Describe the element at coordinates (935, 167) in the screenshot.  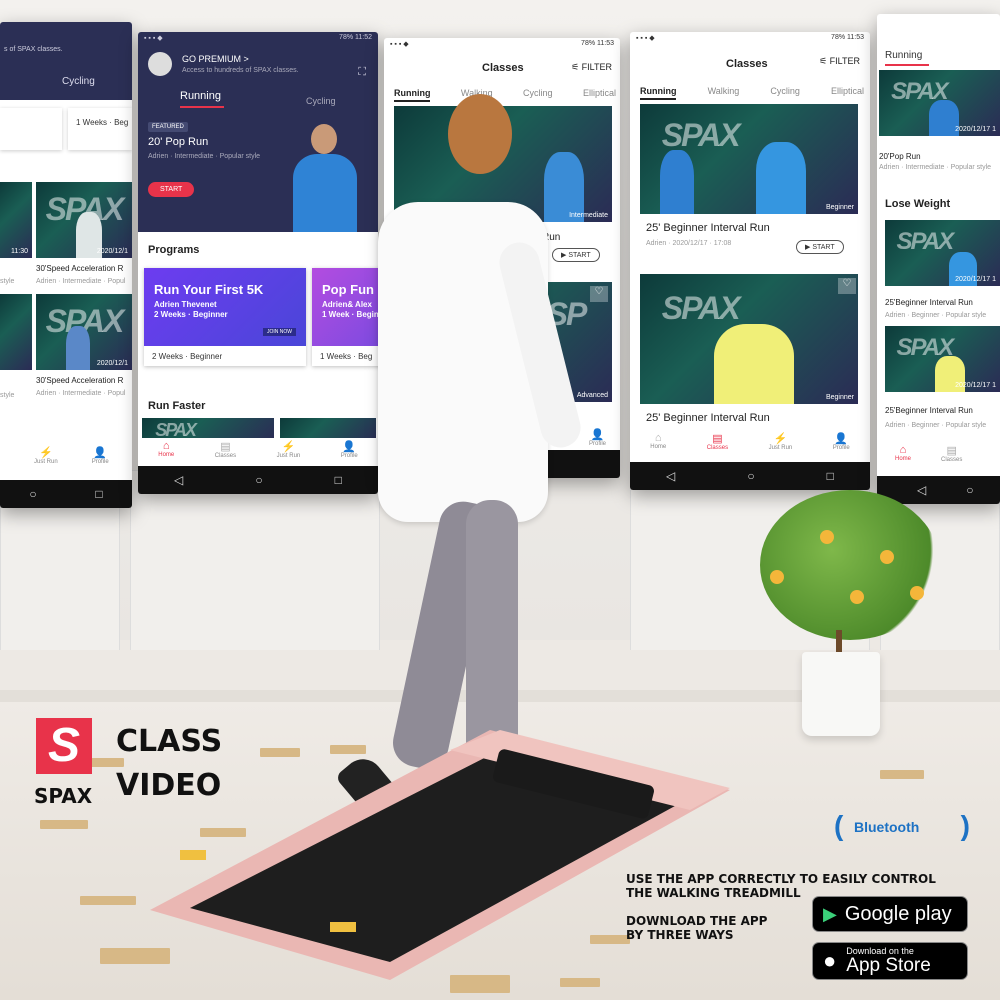
I see `class-meta: Adrien · Intermediate · Popular style` at that location.